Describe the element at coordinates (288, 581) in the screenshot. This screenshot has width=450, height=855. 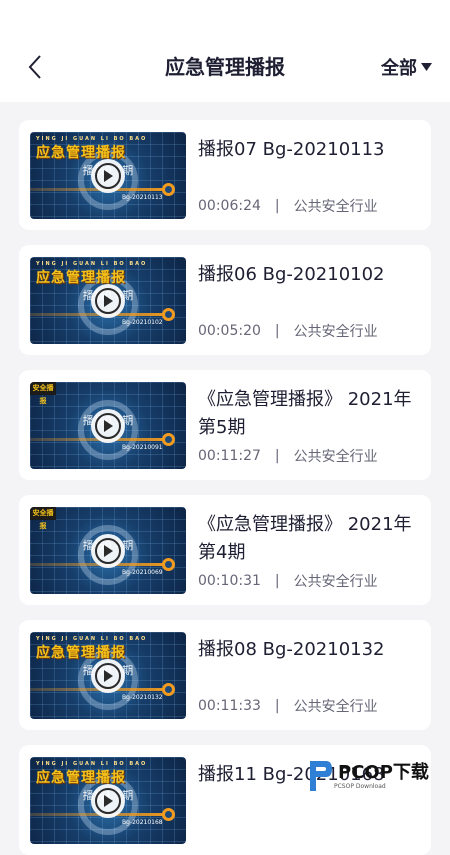
I see `video-meta: 00:10:31 | 公共安全行业` at that location.